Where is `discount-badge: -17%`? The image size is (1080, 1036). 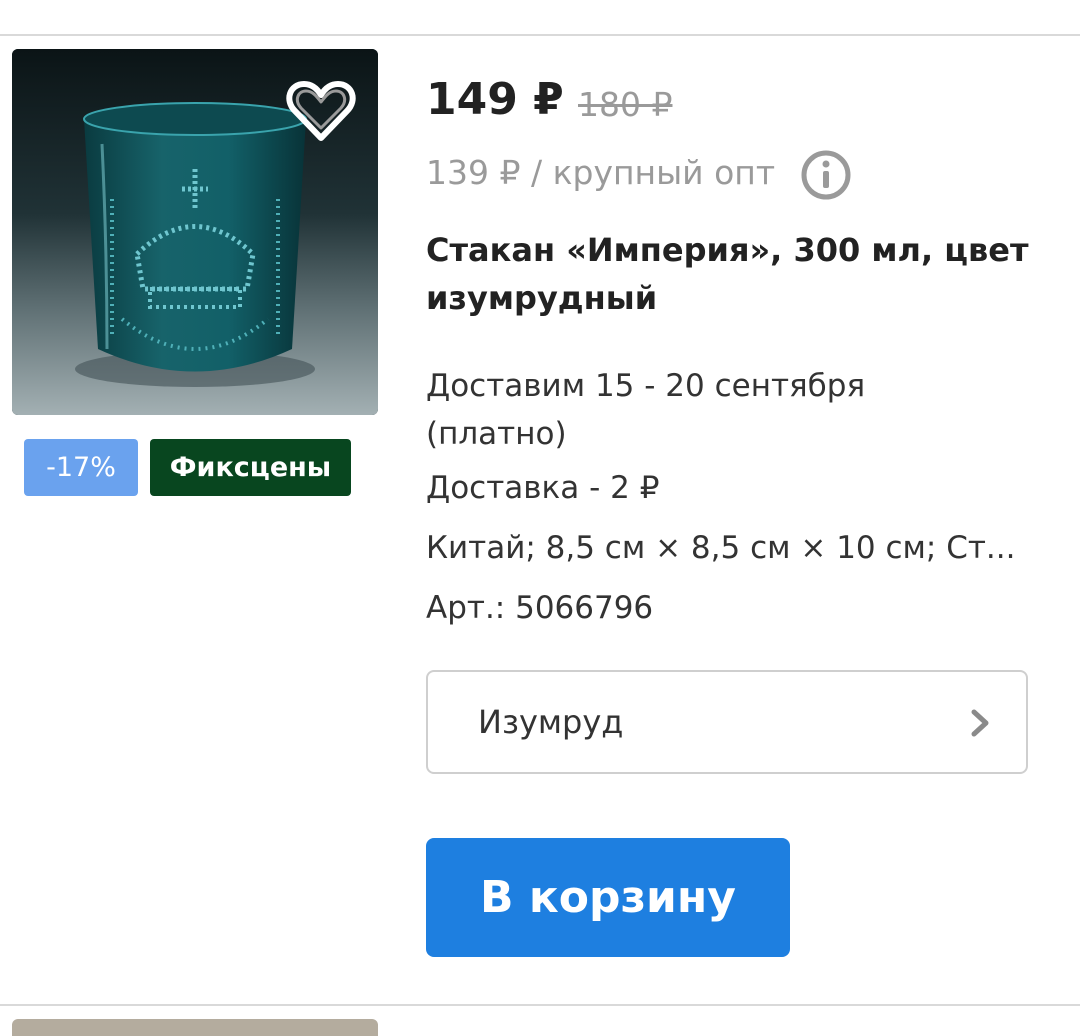
discount-badge: -17% is located at coordinates (81, 467).